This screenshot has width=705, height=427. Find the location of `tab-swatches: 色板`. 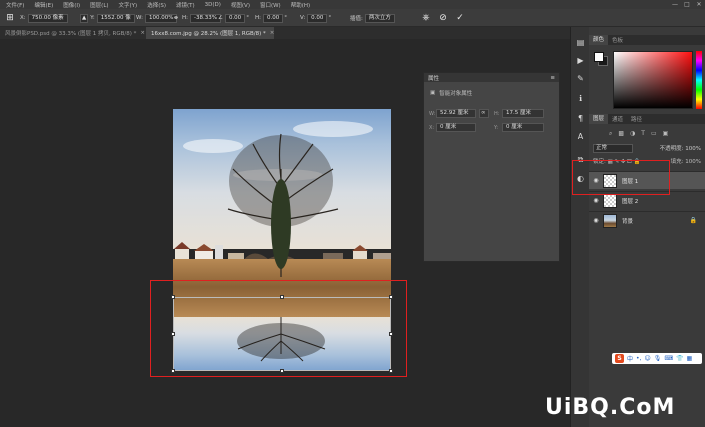

tab-swatches: 色板 is located at coordinates (617, 40).